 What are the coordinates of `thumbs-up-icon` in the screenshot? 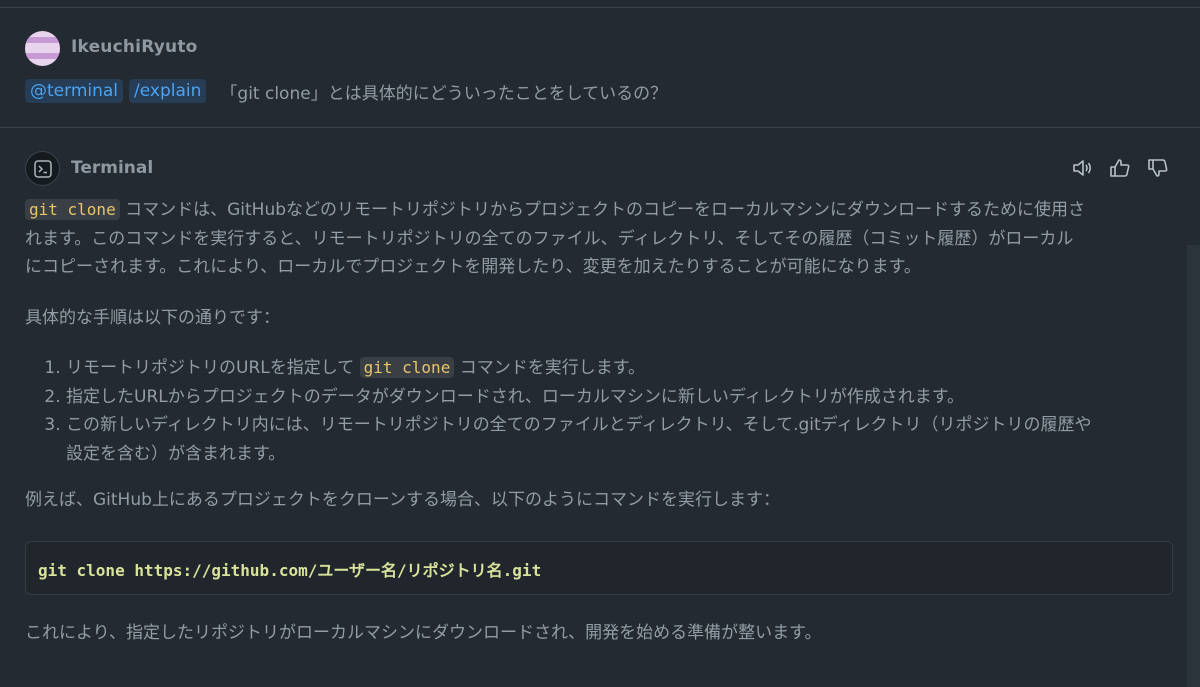 It's located at (1120, 168).